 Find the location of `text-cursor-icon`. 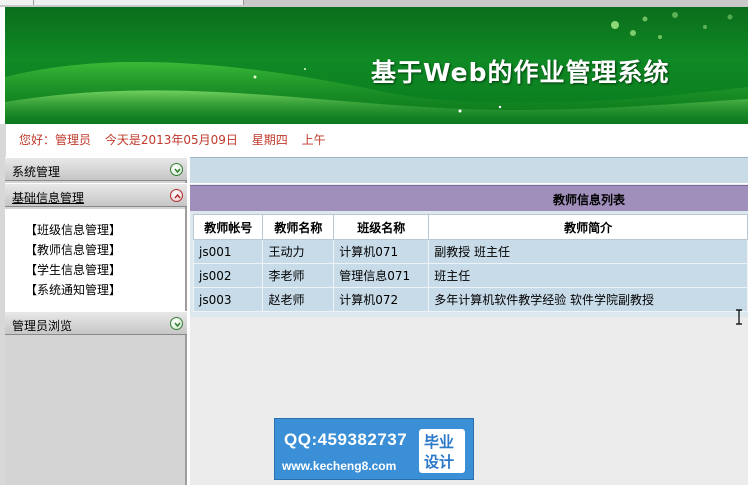

text-cursor-icon is located at coordinates (739, 317).